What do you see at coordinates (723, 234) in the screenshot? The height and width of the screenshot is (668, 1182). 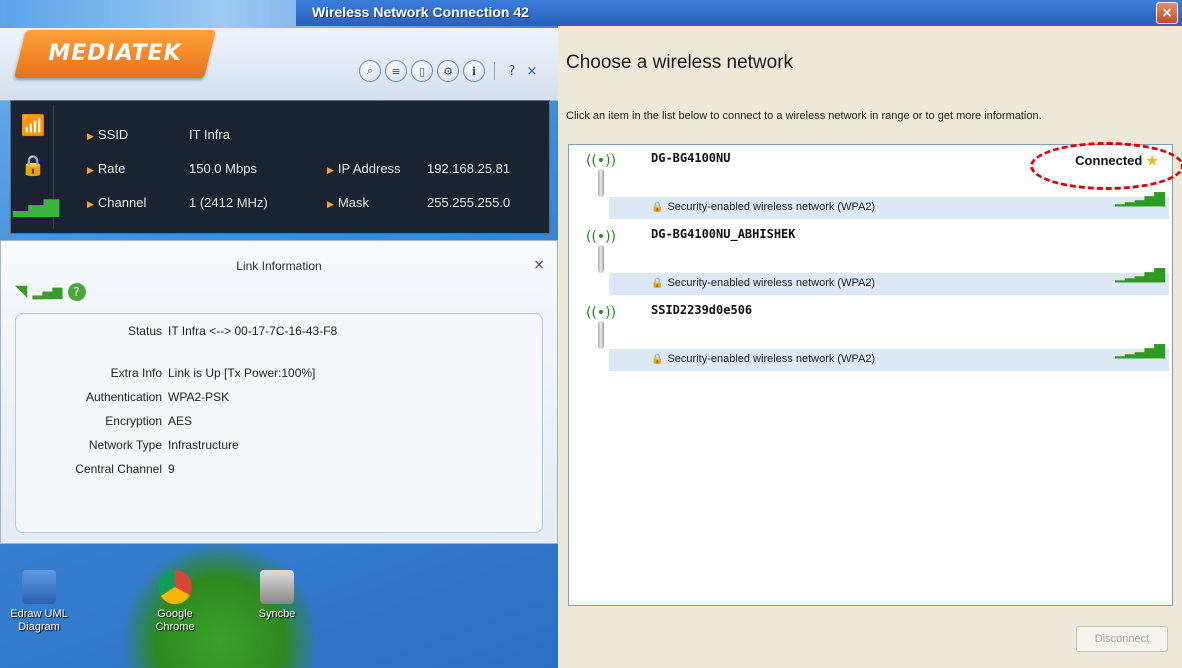 I see `network-name: DG-BG4100NU_ABHISHEK` at bounding box center [723, 234].